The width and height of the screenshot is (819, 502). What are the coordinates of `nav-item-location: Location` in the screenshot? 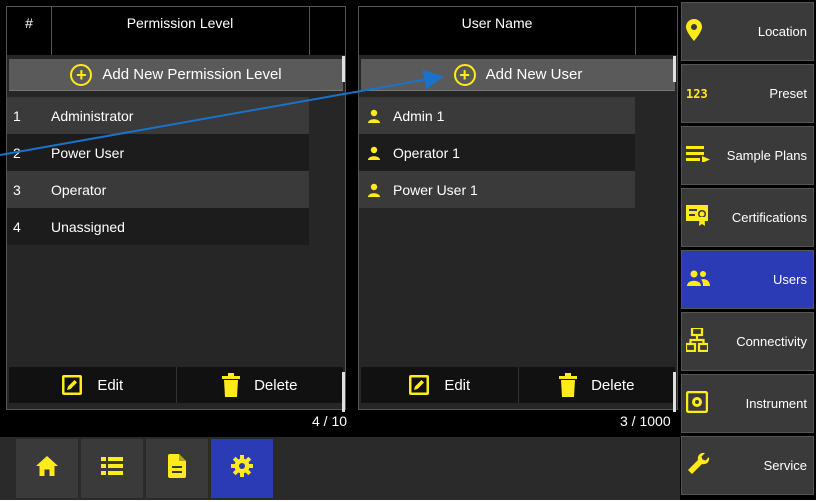 It's located at (747, 31).